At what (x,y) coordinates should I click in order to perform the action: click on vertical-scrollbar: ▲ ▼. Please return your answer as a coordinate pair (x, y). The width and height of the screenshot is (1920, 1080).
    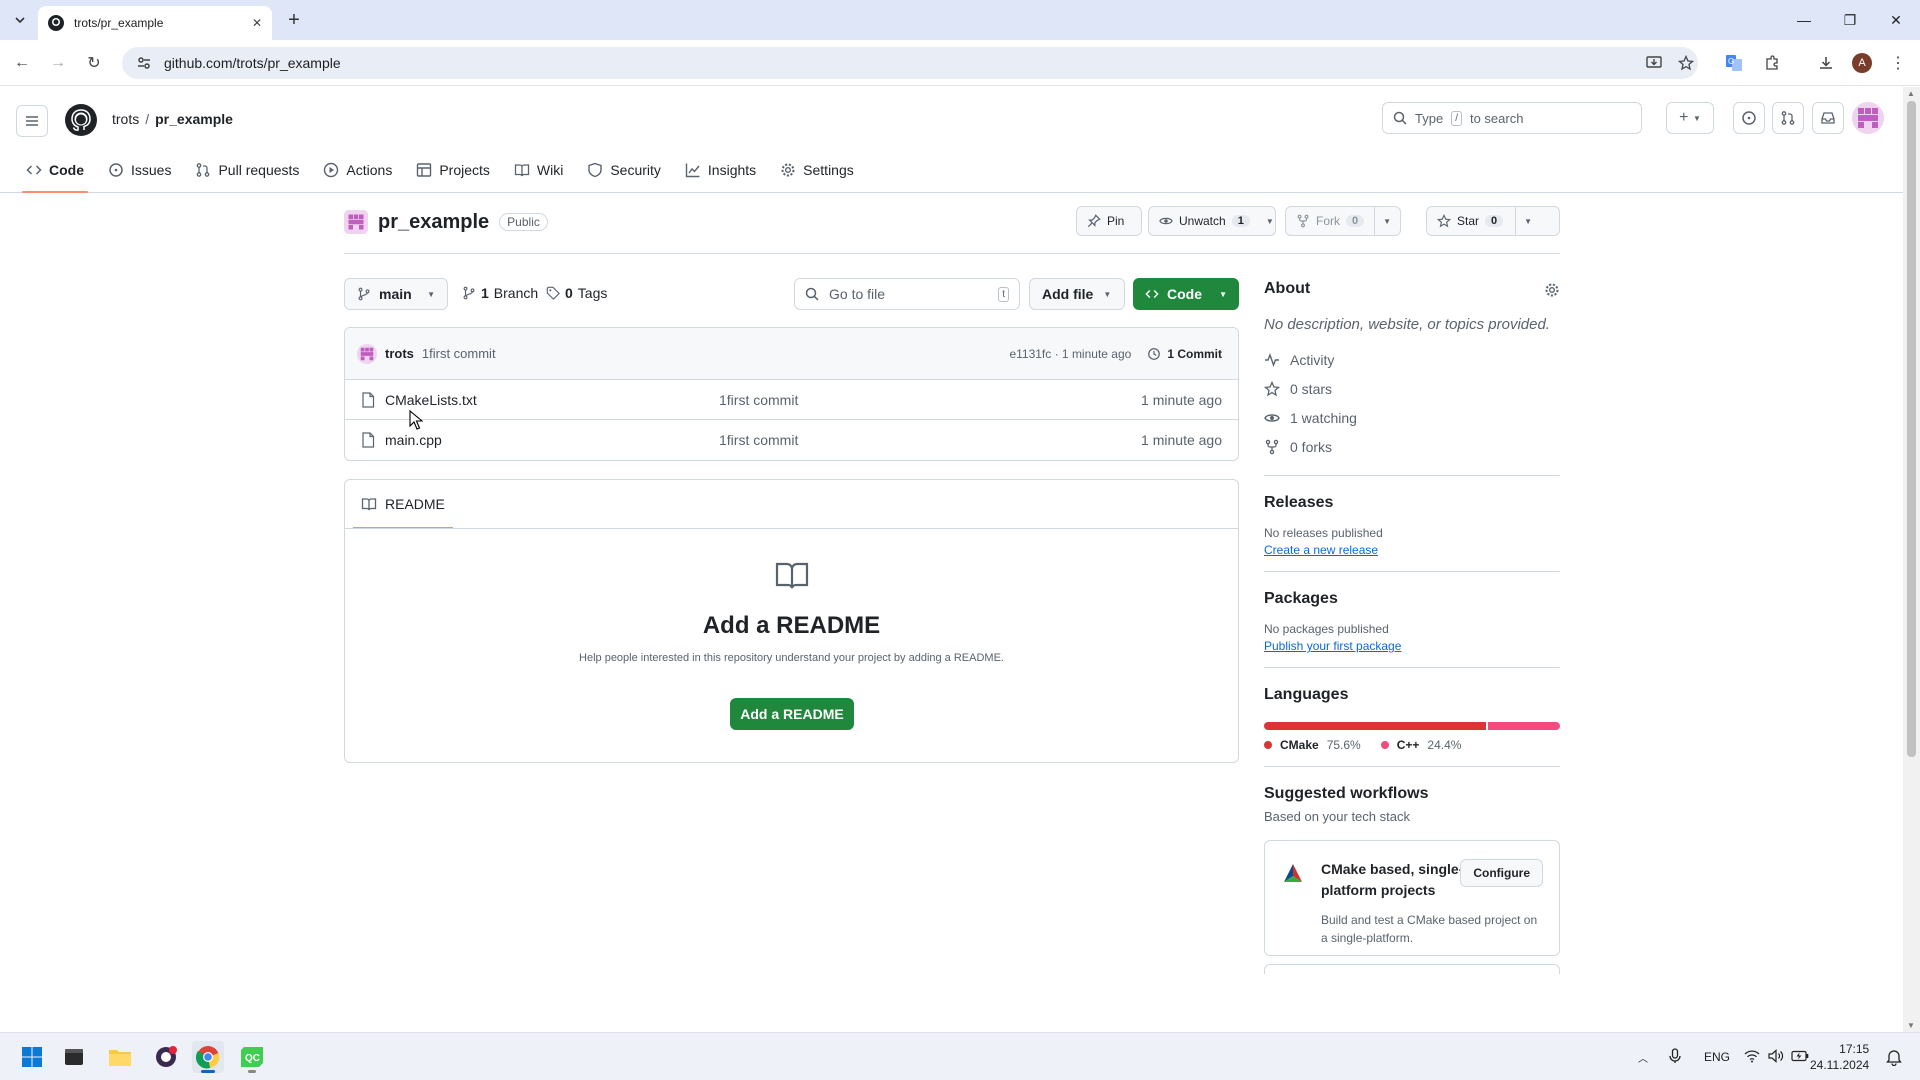
    Looking at the image, I should click on (1911, 559).